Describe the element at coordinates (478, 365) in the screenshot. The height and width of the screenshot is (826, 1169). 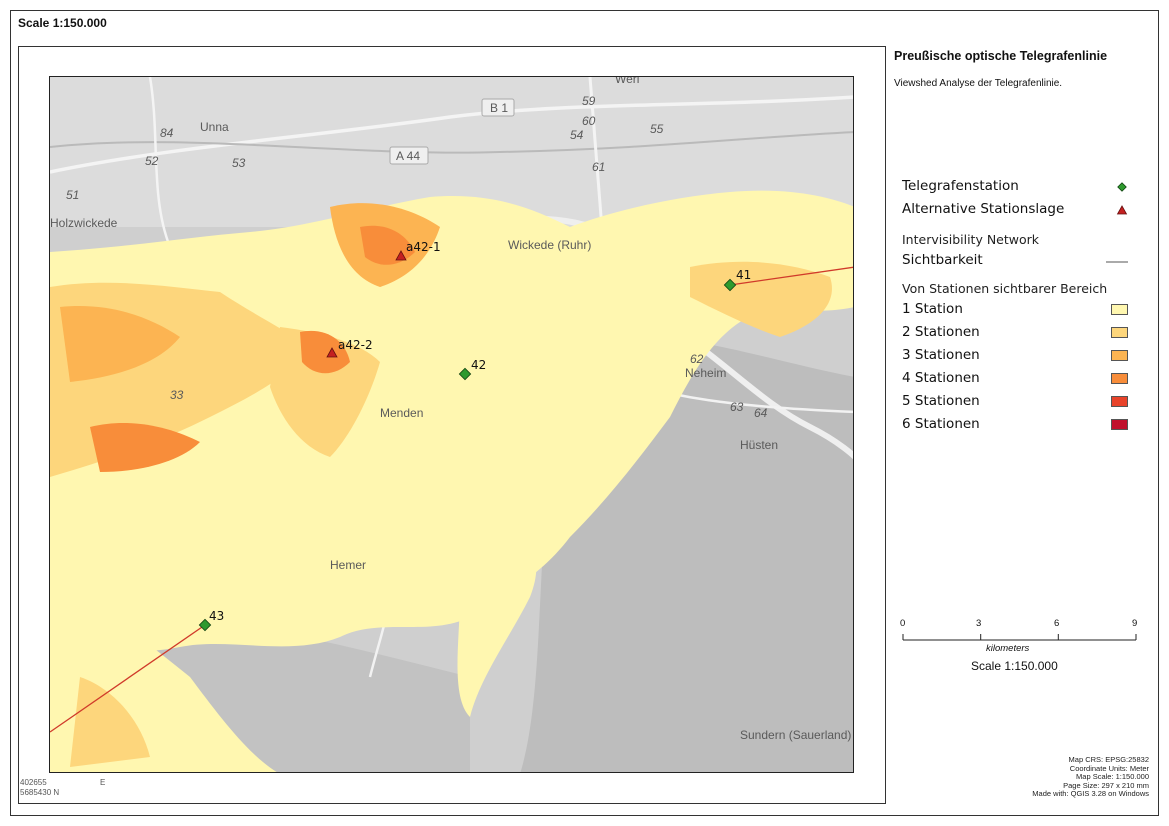
I see `station-label: 42` at that location.